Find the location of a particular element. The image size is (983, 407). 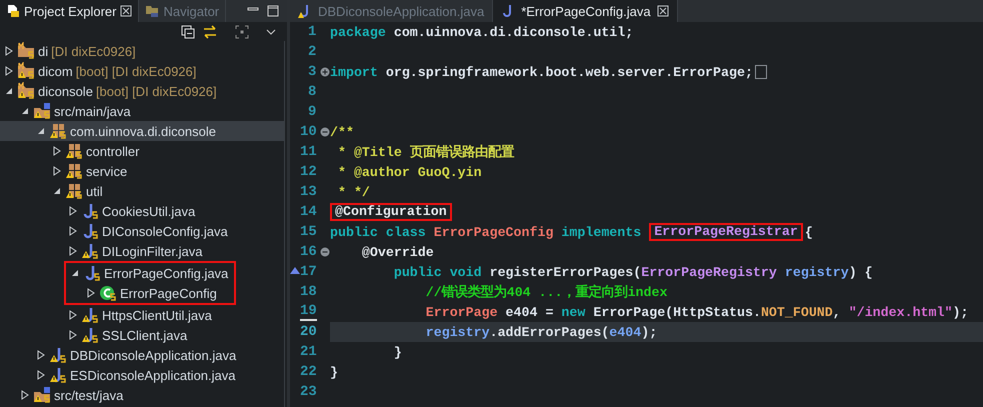

code-line: * */ is located at coordinates (353, 193).